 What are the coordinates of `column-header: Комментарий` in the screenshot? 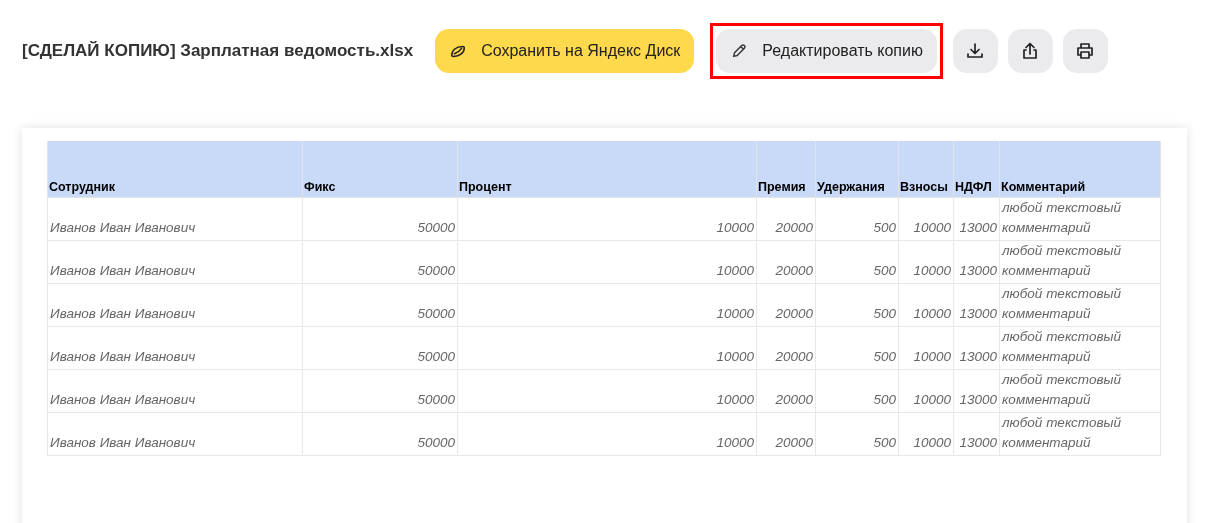 It's located at (1080, 169).